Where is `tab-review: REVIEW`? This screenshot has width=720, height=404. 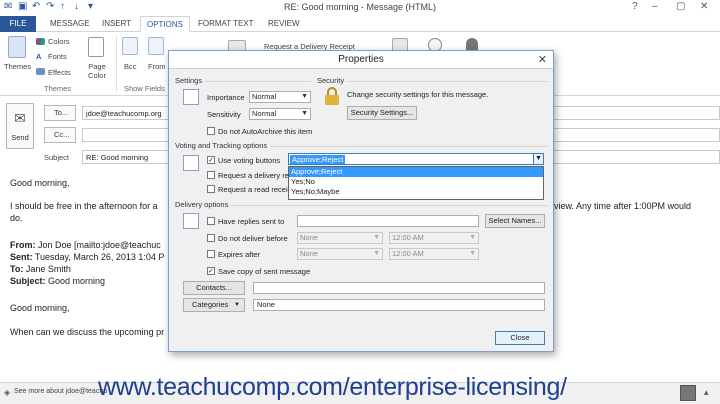 tab-review: REVIEW is located at coordinates (284, 24).